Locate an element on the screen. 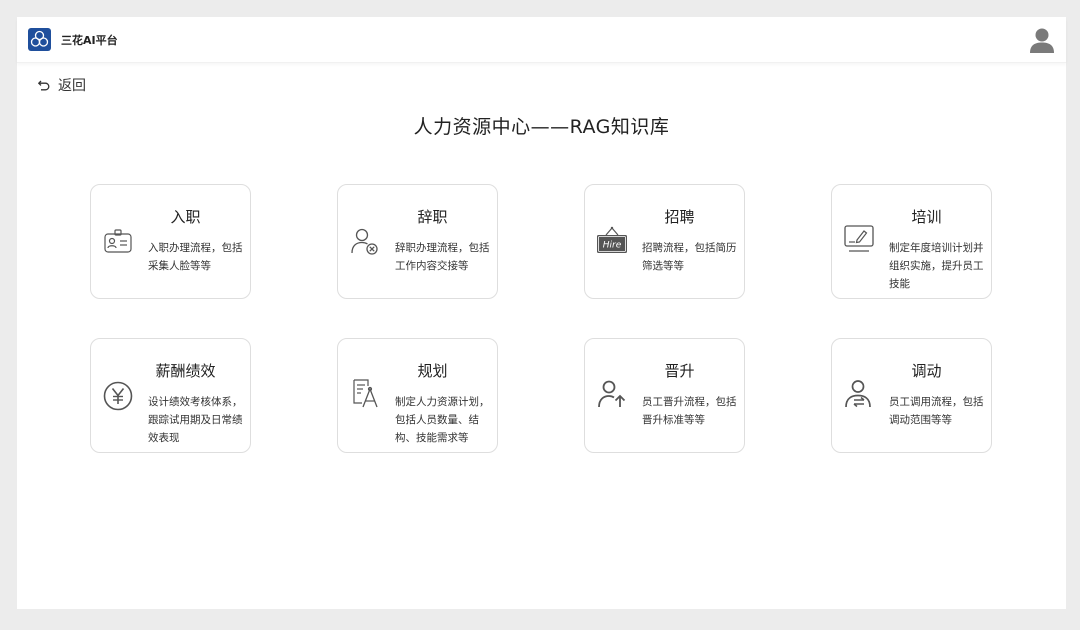  card-compensation: 薪酬绩效 设计绩效考核体系，跟踪试用期及日常绩效表现 is located at coordinates (170, 395).